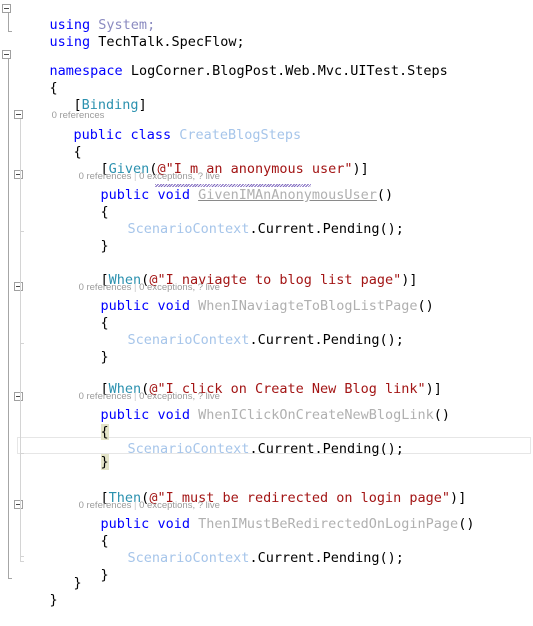 This screenshot has width=533, height=626. Describe the element at coordinates (18, 396) in the screenshot. I see `fold-toggle-method-when2` at that location.